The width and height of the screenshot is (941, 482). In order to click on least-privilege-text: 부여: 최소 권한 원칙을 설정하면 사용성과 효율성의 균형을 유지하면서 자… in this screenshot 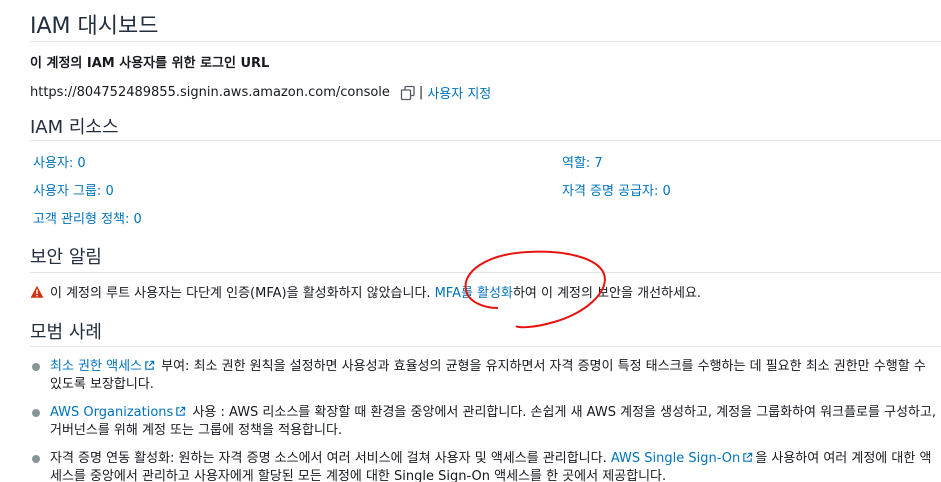, I will do `click(488, 375)`.